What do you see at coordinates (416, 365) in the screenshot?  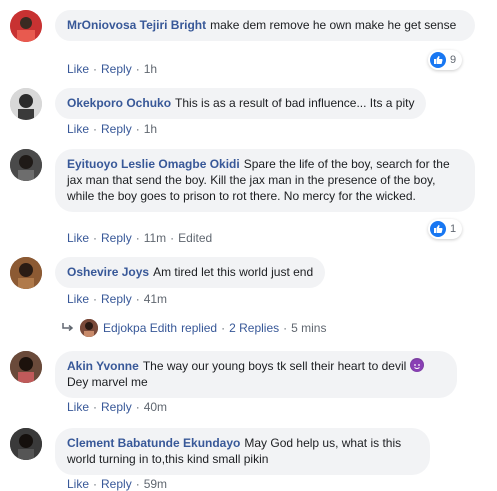 I see `smiling-devil-emoji` at bounding box center [416, 365].